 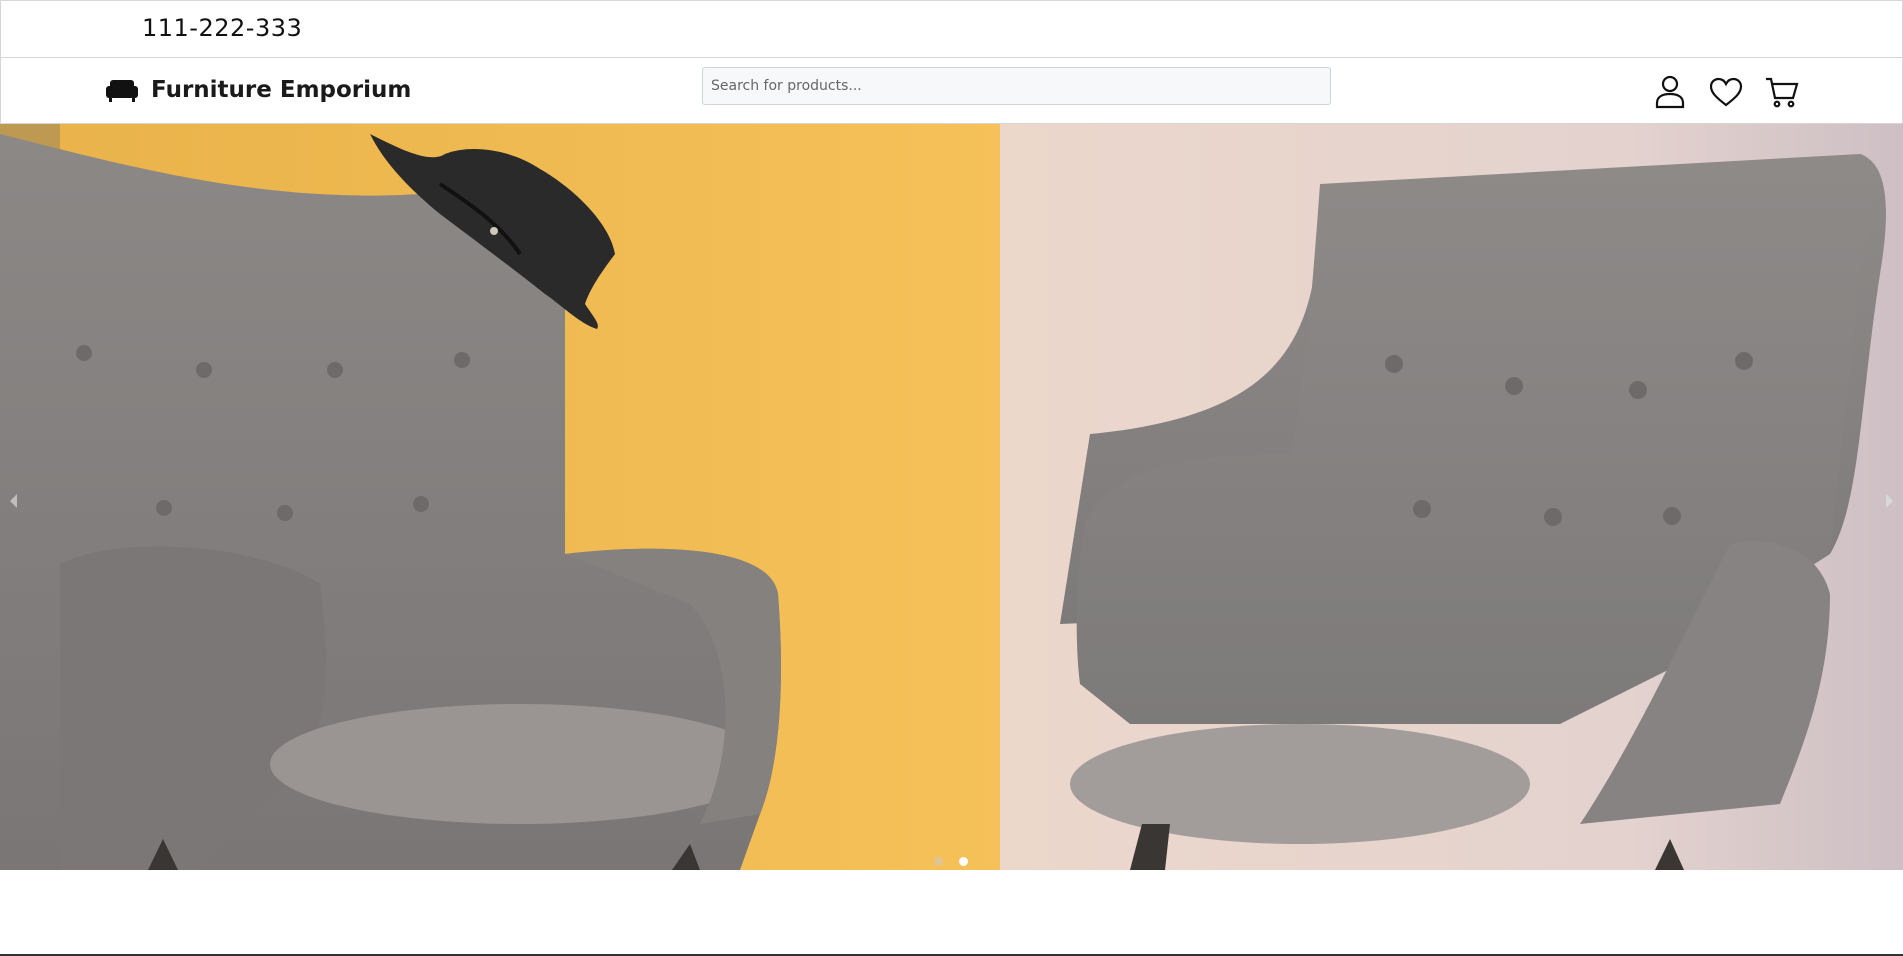 What do you see at coordinates (13, 501) in the screenshot?
I see `carousel-prev-arrow` at bounding box center [13, 501].